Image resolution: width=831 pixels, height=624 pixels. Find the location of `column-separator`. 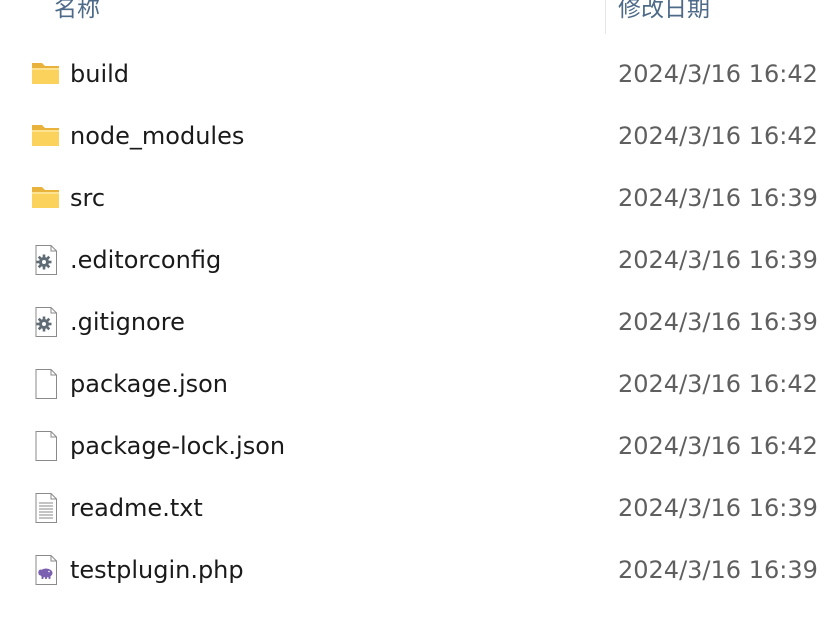

column-separator is located at coordinates (605, 17).